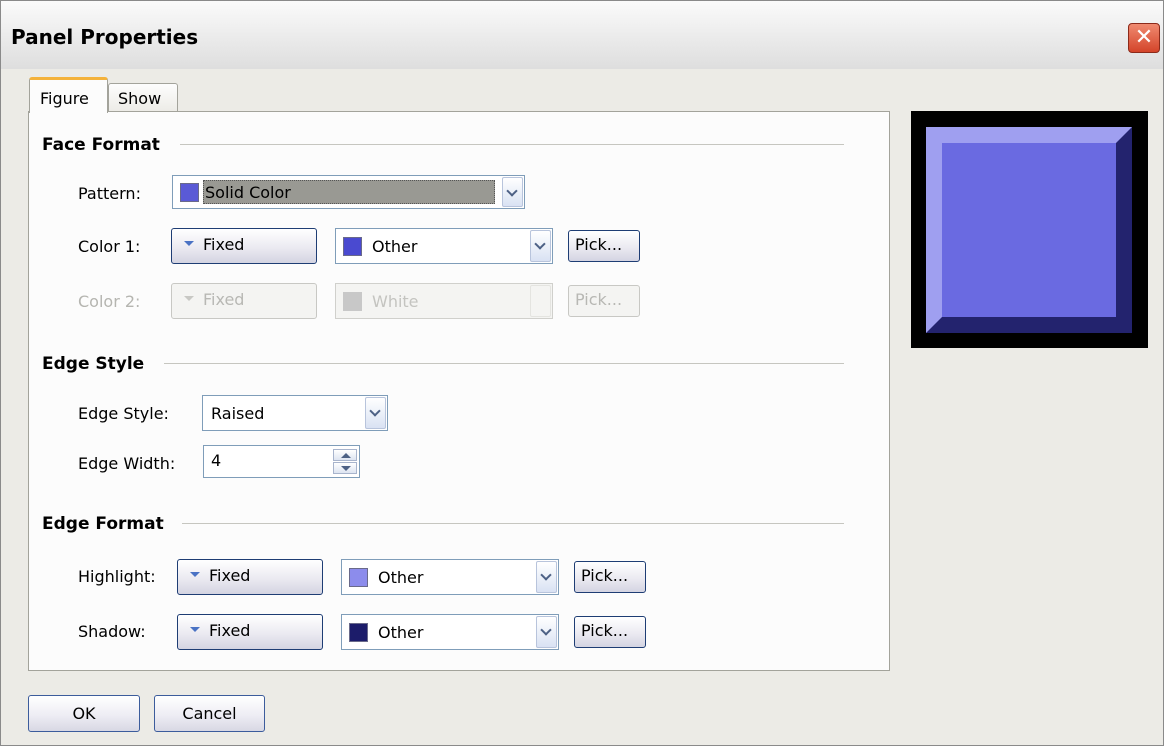 The image size is (1164, 746). I want to click on spin-up-icon, so click(345, 455).